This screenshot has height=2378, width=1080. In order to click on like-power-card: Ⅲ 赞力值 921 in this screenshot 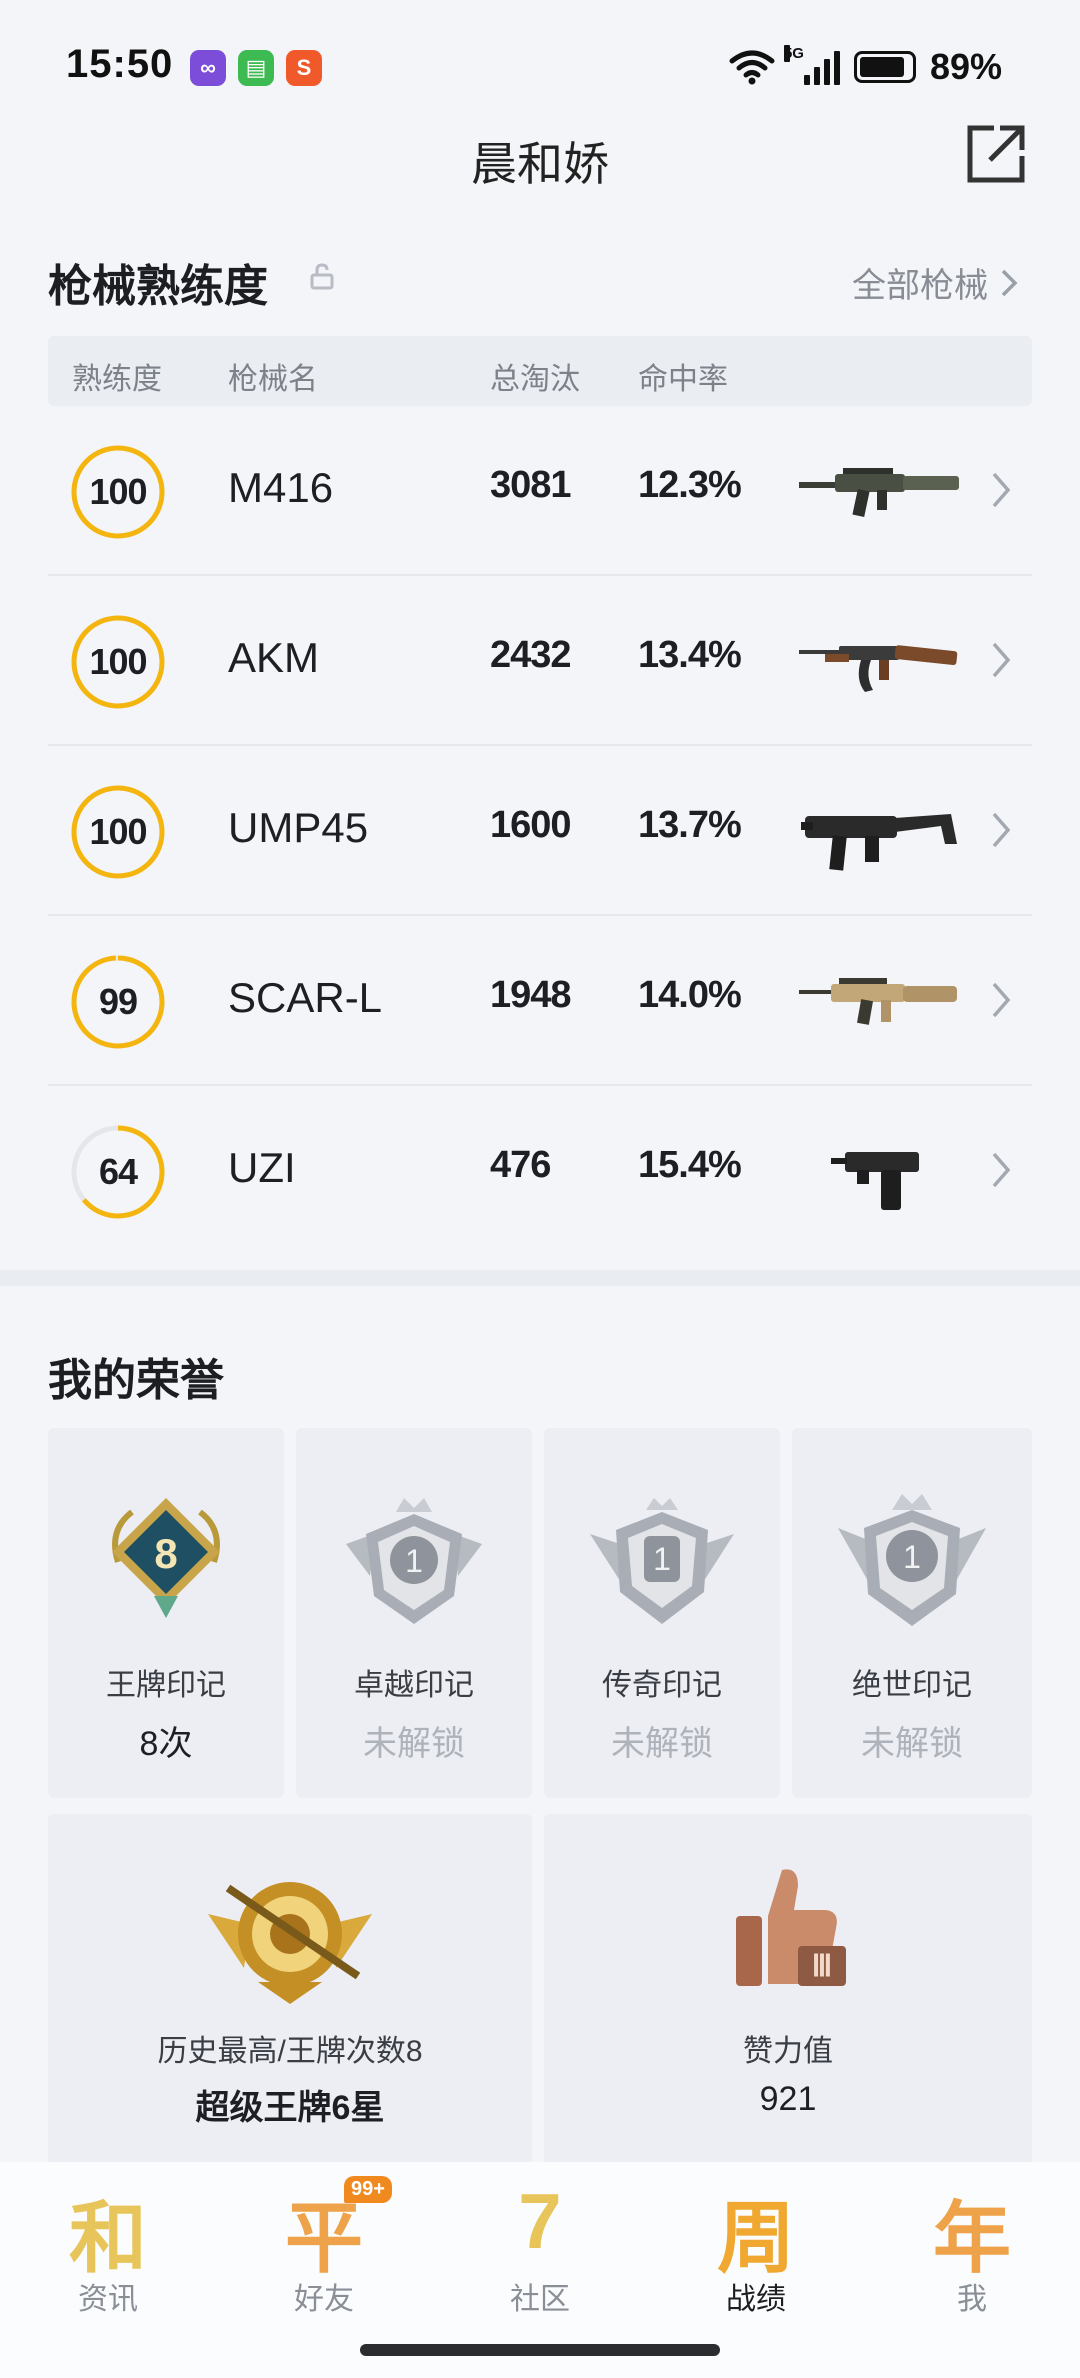, I will do `click(788, 1989)`.